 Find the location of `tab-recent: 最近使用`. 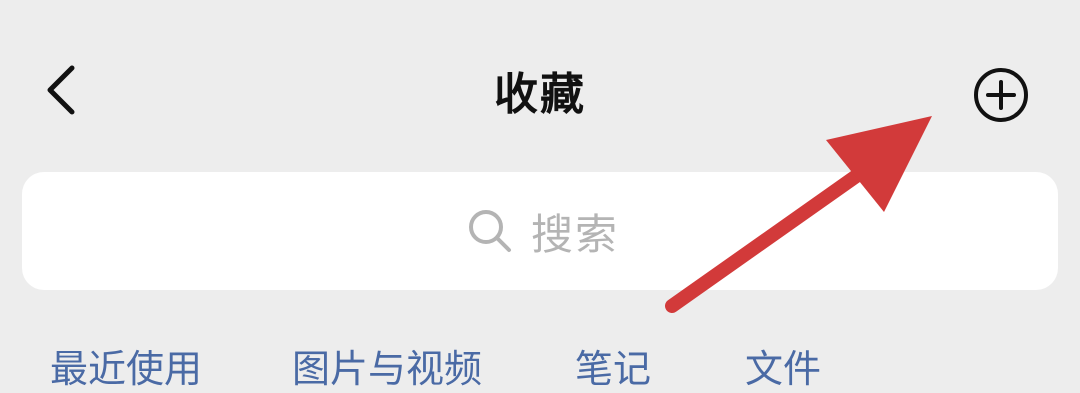

tab-recent: 最近使用 is located at coordinates (126, 365).